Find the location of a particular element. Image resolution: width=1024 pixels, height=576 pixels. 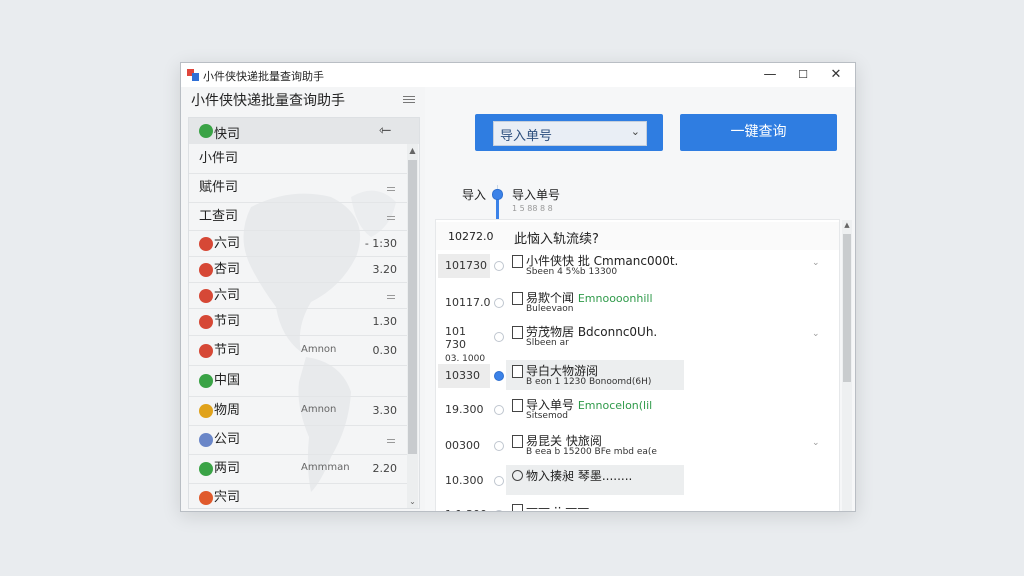

event-card: 小件侠快 批 Cmmanc000t. Sbeen 4 5%b 13300 is located at coordinates (595, 265).